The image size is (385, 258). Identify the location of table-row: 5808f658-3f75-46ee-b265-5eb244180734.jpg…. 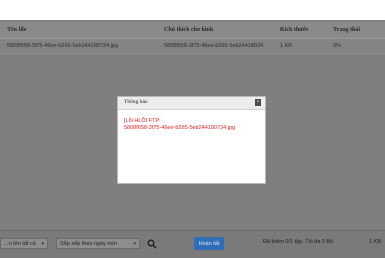
(192, 46).